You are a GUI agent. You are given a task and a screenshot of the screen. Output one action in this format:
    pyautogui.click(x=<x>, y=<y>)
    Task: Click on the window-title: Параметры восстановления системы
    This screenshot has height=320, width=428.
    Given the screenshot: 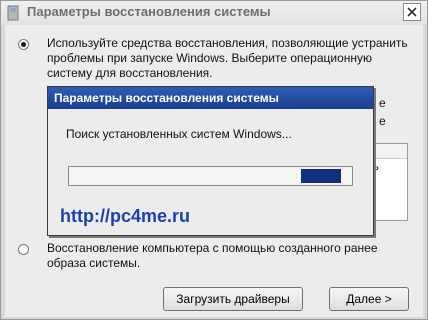 What is the action you would take?
    pyautogui.click(x=149, y=11)
    